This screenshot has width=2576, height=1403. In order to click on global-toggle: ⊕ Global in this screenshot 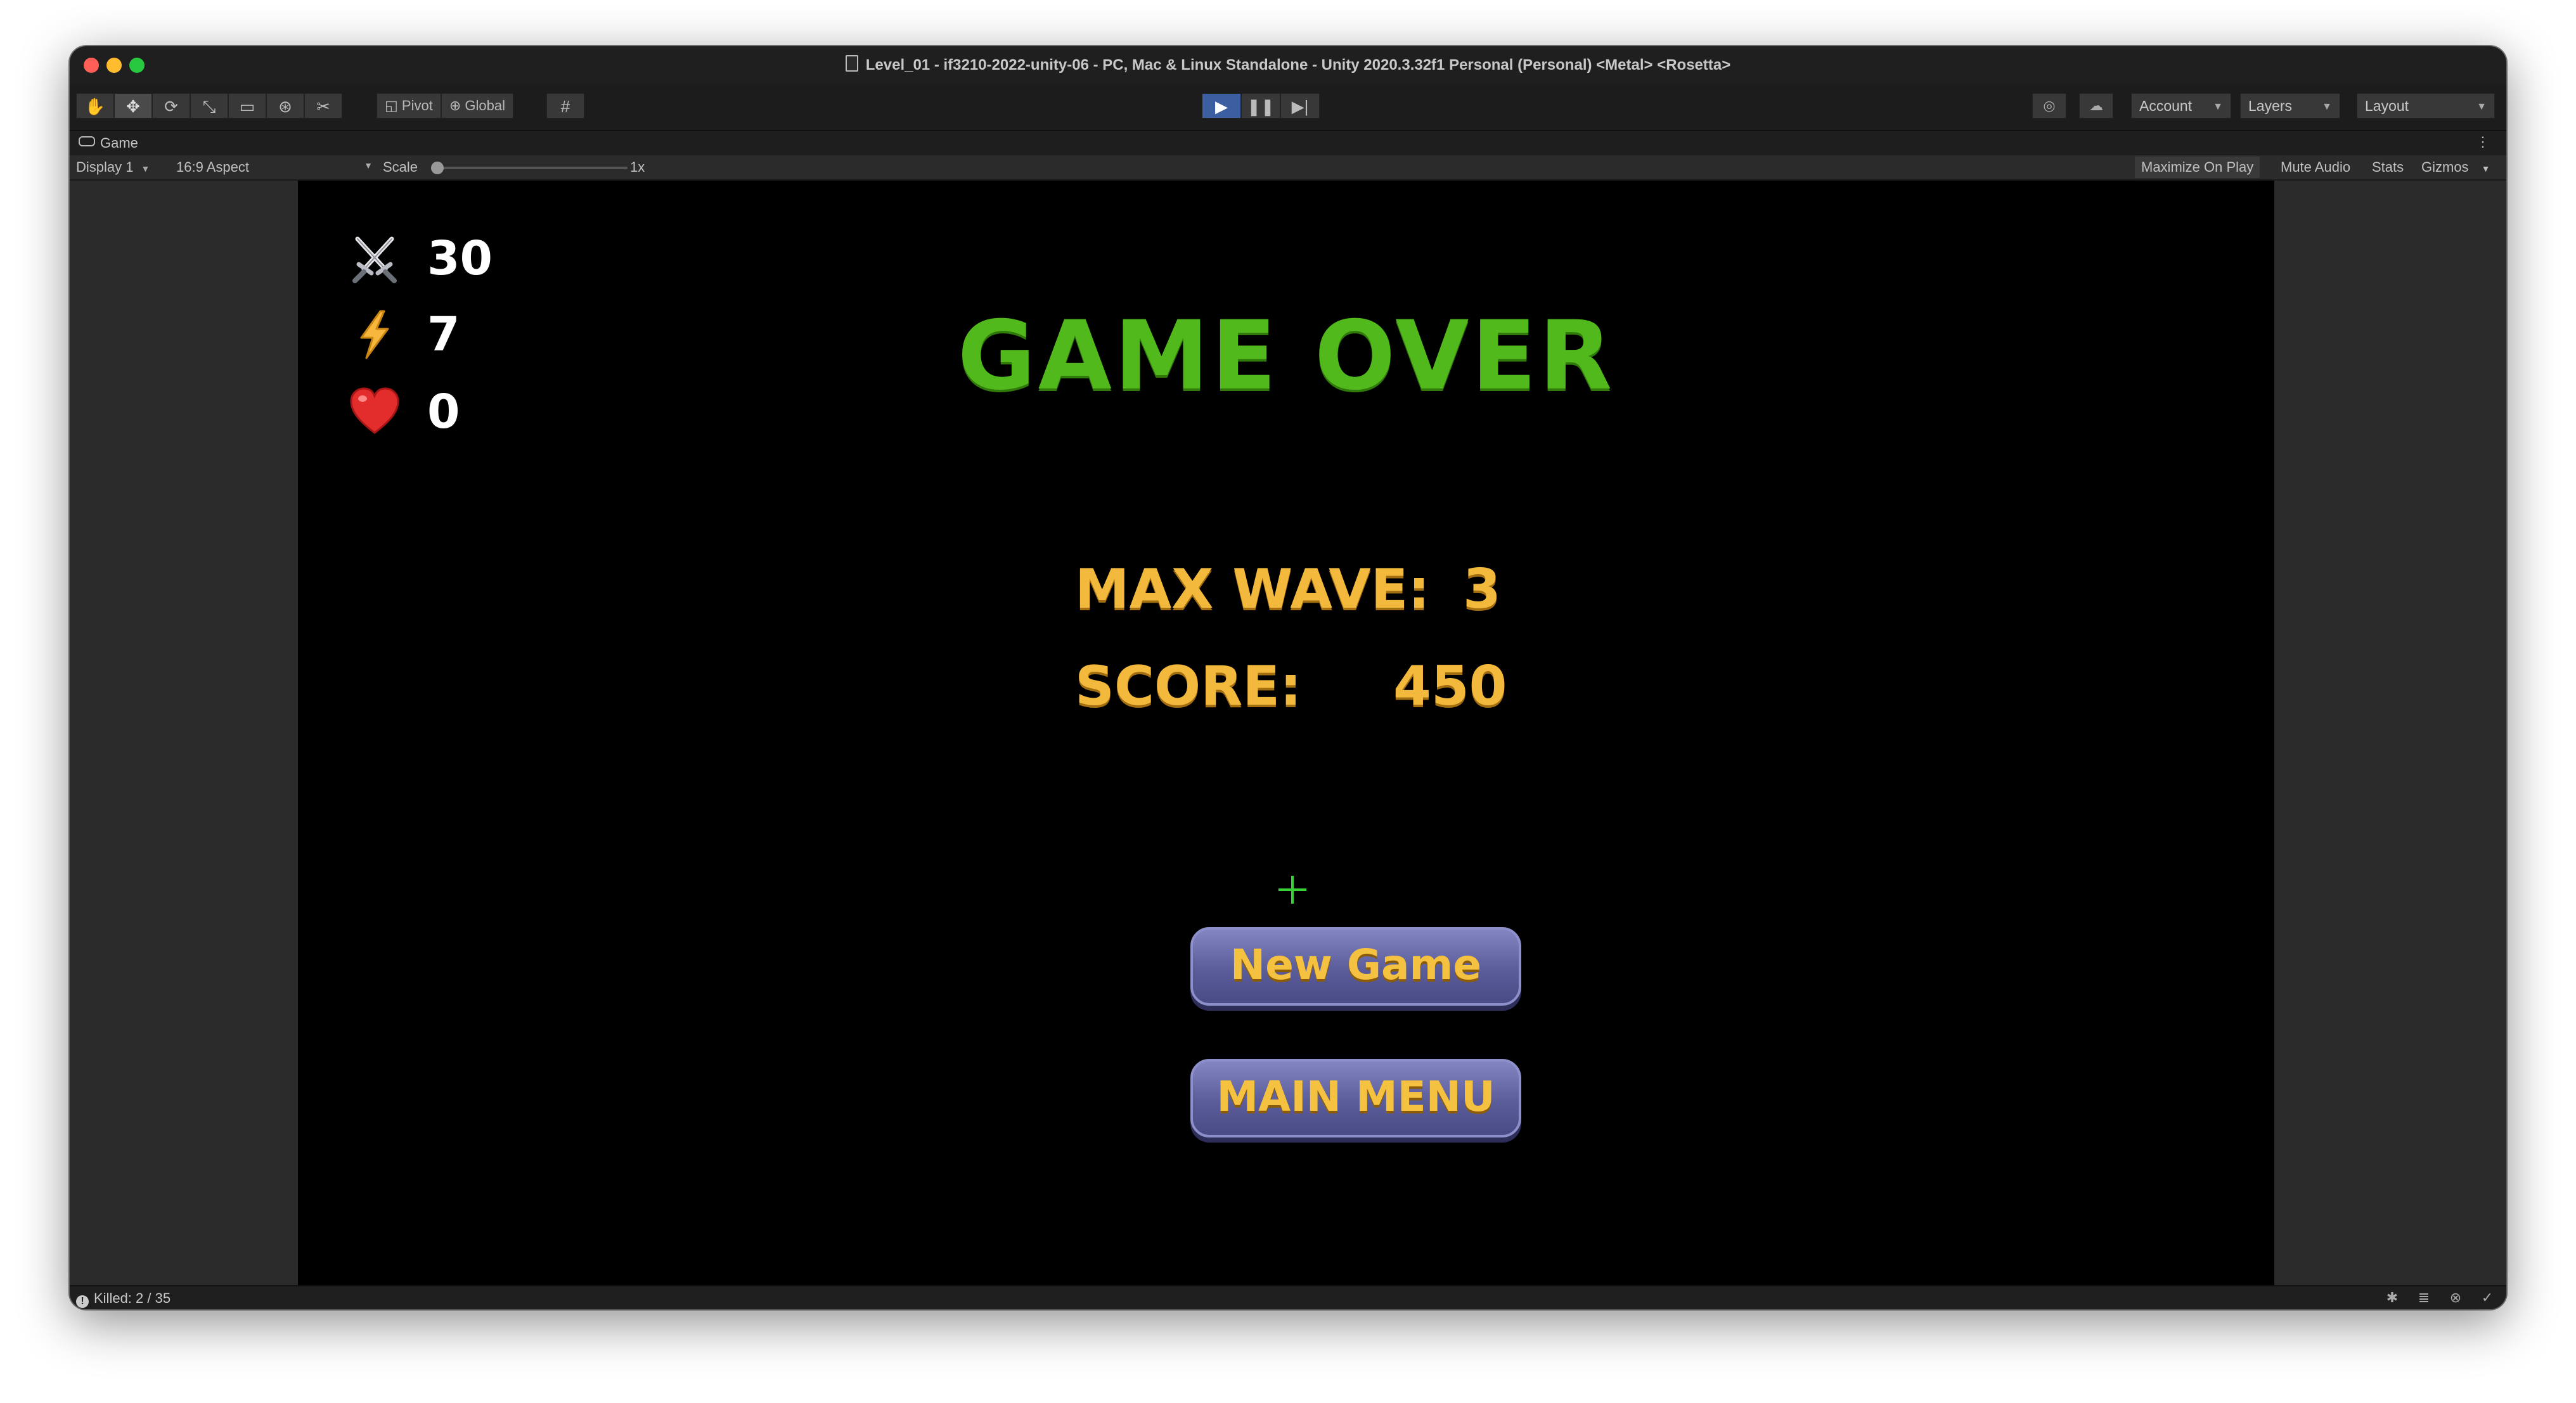, I will do `click(477, 106)`.